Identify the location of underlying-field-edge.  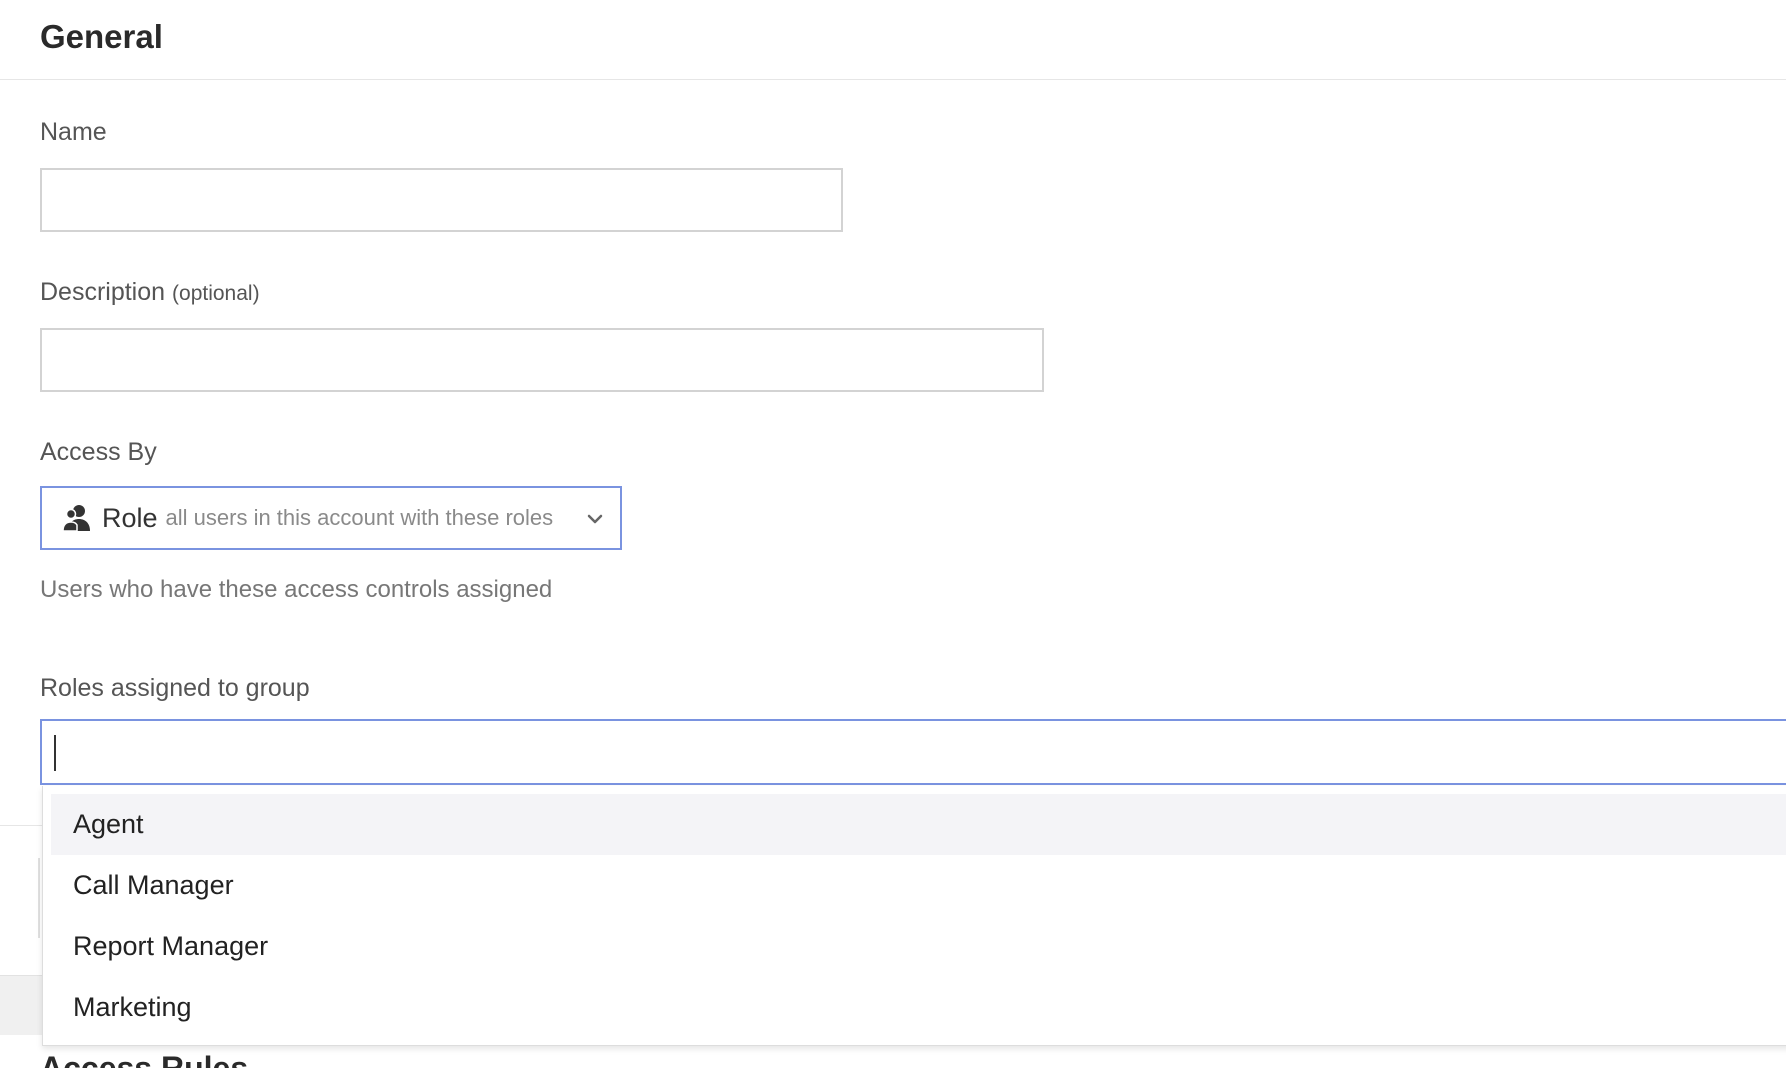
(39, 898).